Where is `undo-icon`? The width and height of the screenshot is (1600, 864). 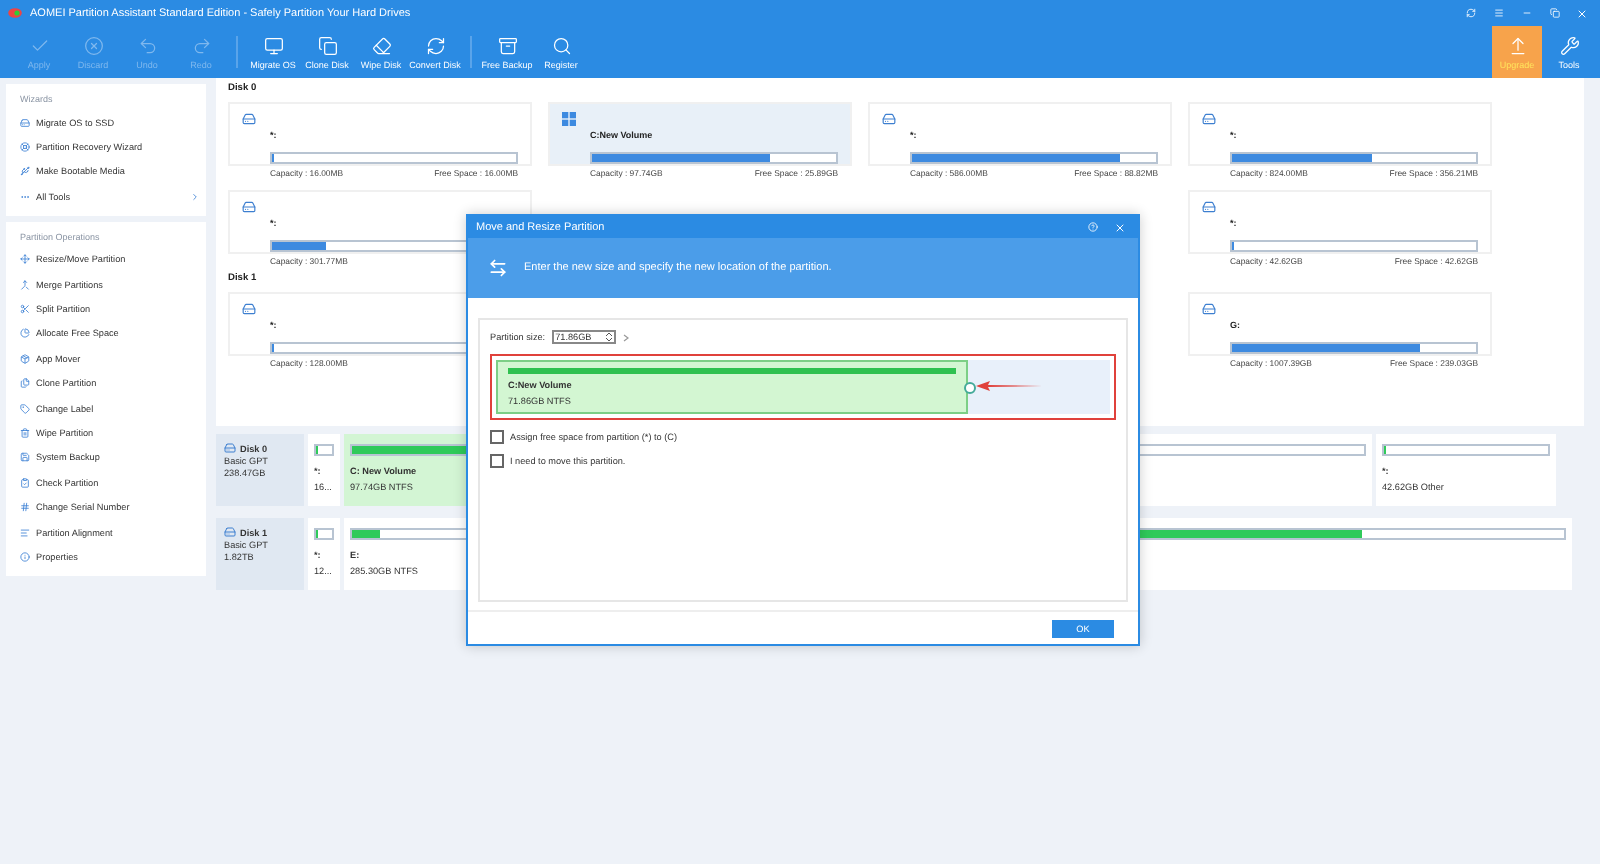
undo-icon is located at coordinates (147, 45).